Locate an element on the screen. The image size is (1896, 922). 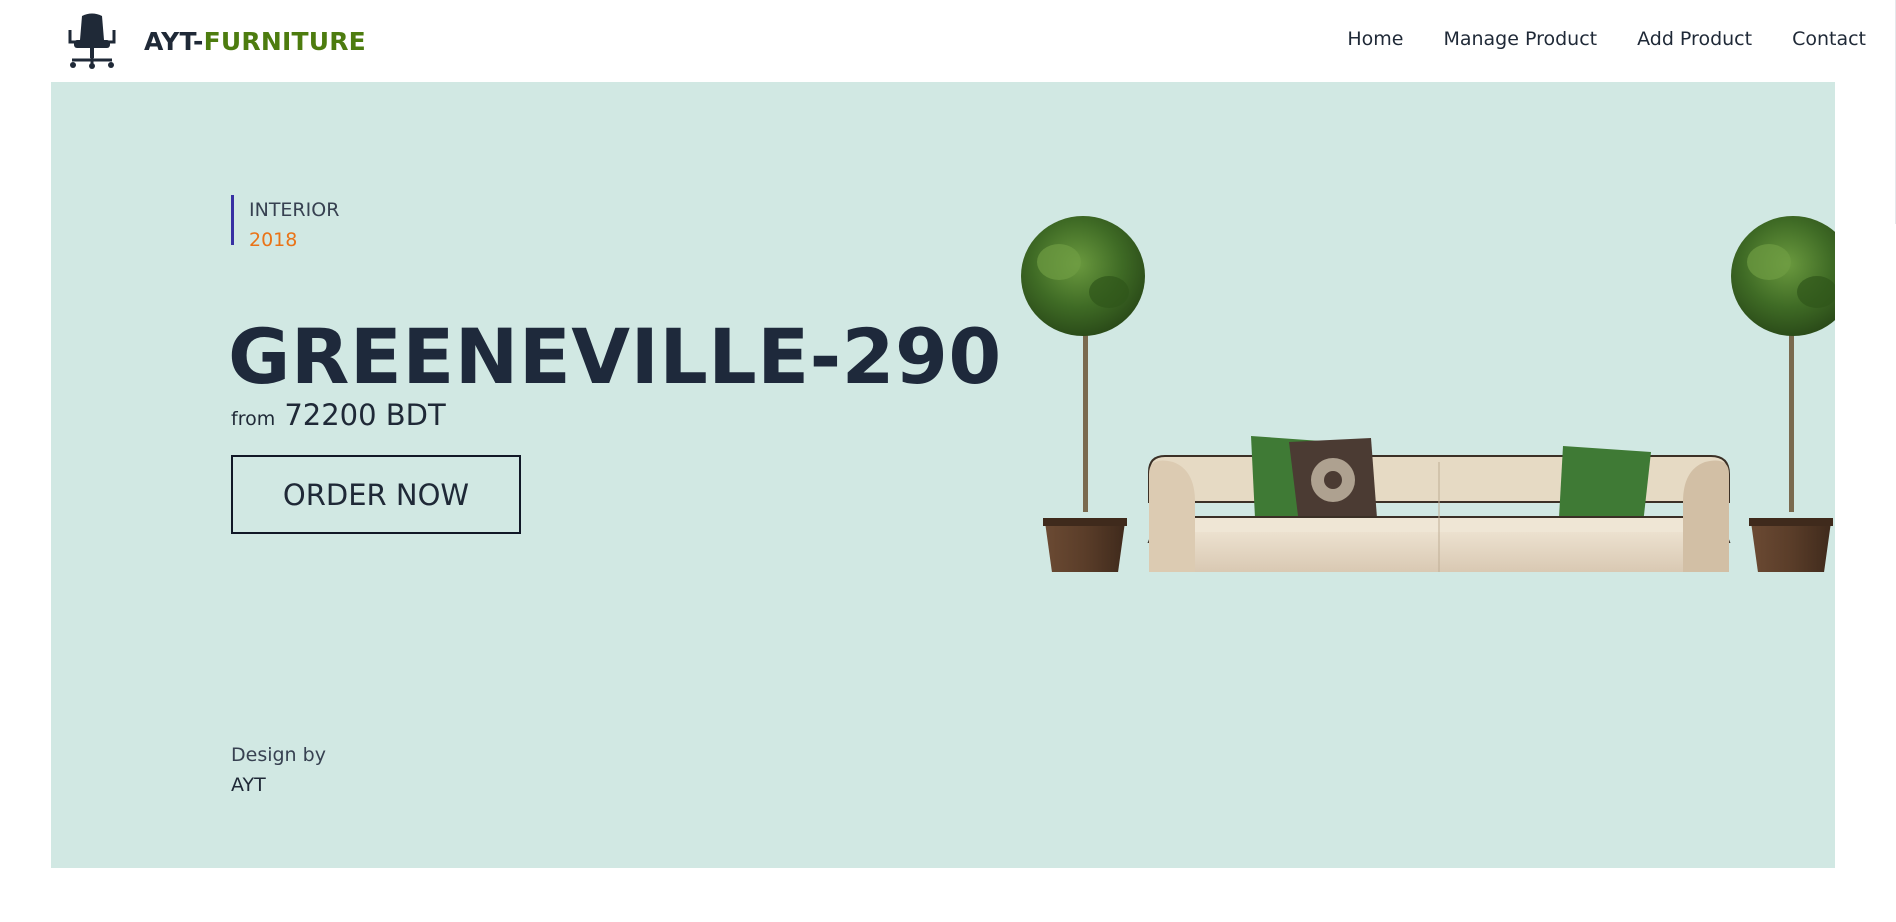
product-title: GREENEVILLE-290 is located at coordinates (615, 356).